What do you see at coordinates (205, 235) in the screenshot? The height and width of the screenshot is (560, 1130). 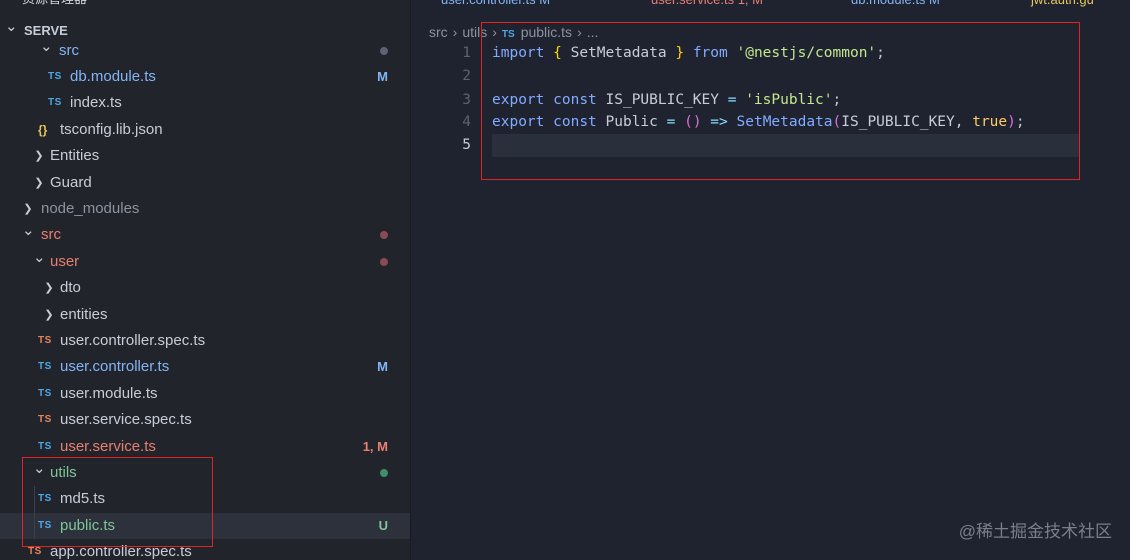 I see `folder-src-8: ⌄ src` at bounding box center [205, 235].